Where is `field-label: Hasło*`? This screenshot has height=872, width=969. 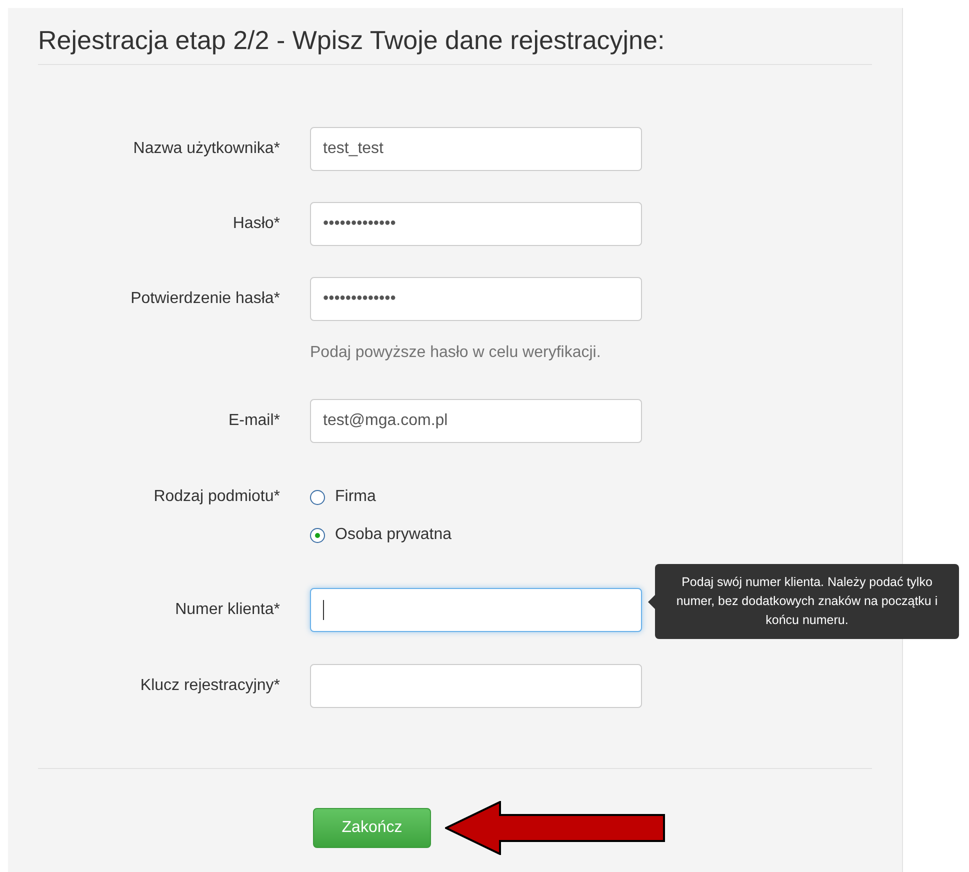
field-label: Hasło* is located at coordinates (256, 224).